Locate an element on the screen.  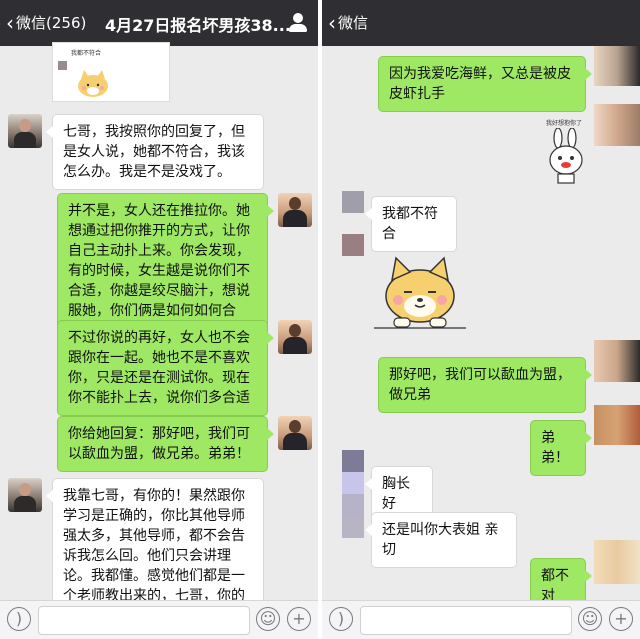
rabbit-icon is located at coordinates (566, 156).